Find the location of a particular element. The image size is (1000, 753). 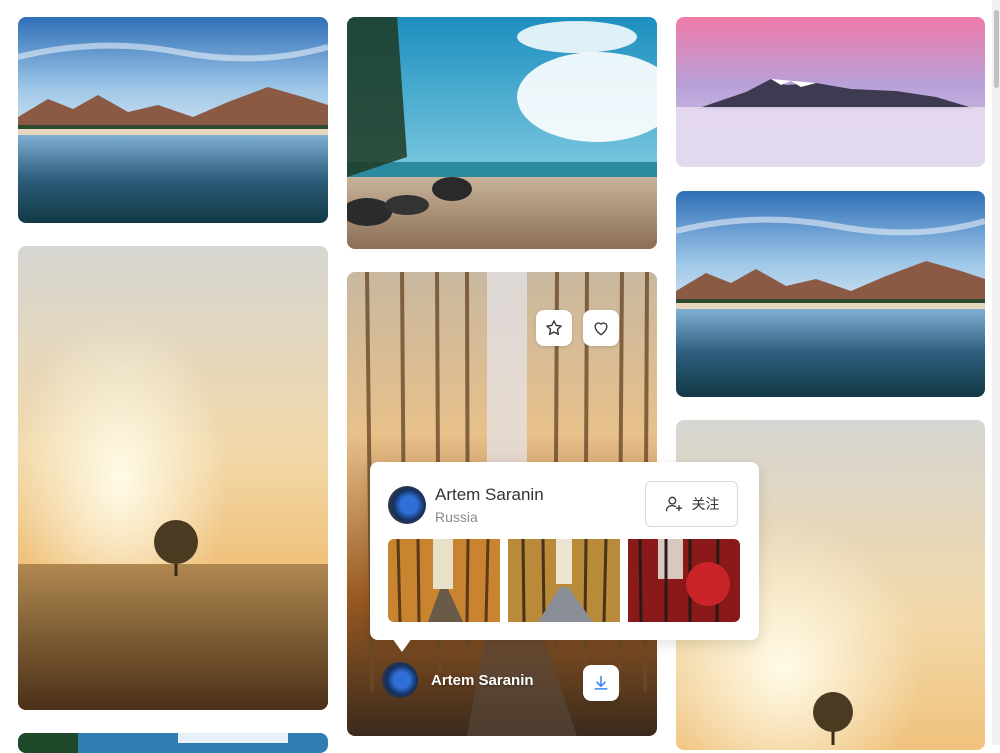

favorite-button is located at coordinates (554, 328).